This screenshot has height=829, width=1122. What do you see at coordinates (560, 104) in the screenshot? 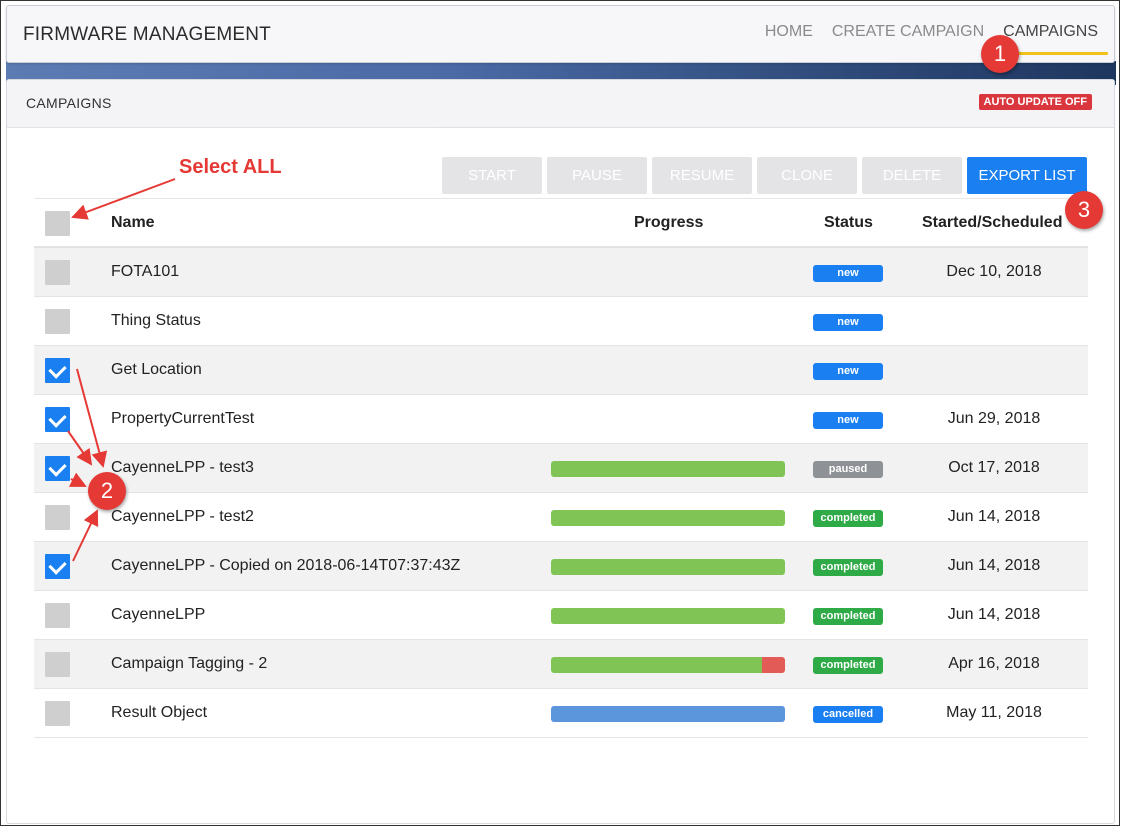
I see `panel-header: CAMPAIGNS AUTO UPDATE OFF` at bounding box center [560, 104].